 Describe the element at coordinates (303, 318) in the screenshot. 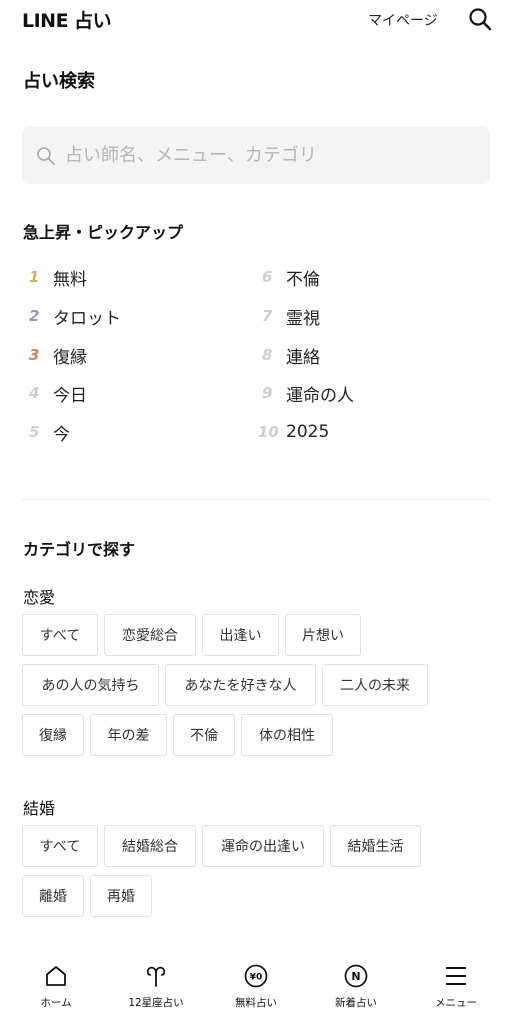

I see `trending-label: 霊視` at that location.